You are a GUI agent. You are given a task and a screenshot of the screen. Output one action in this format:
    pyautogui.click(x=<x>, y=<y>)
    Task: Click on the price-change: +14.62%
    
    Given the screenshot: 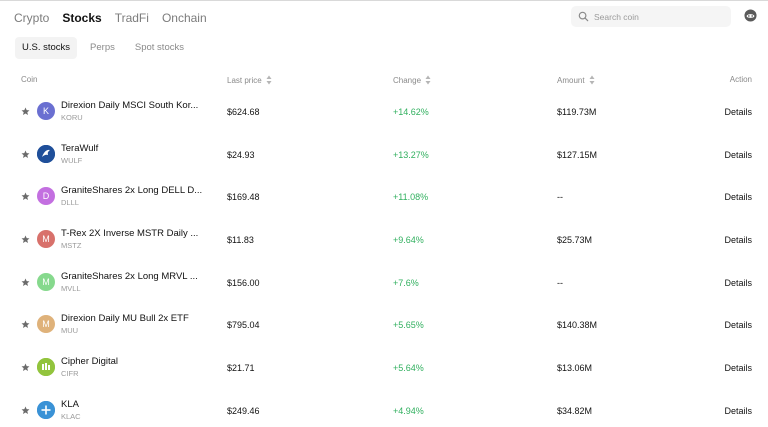 What is the action you would take?
    pyautogui.click(x=411, y=112)
    